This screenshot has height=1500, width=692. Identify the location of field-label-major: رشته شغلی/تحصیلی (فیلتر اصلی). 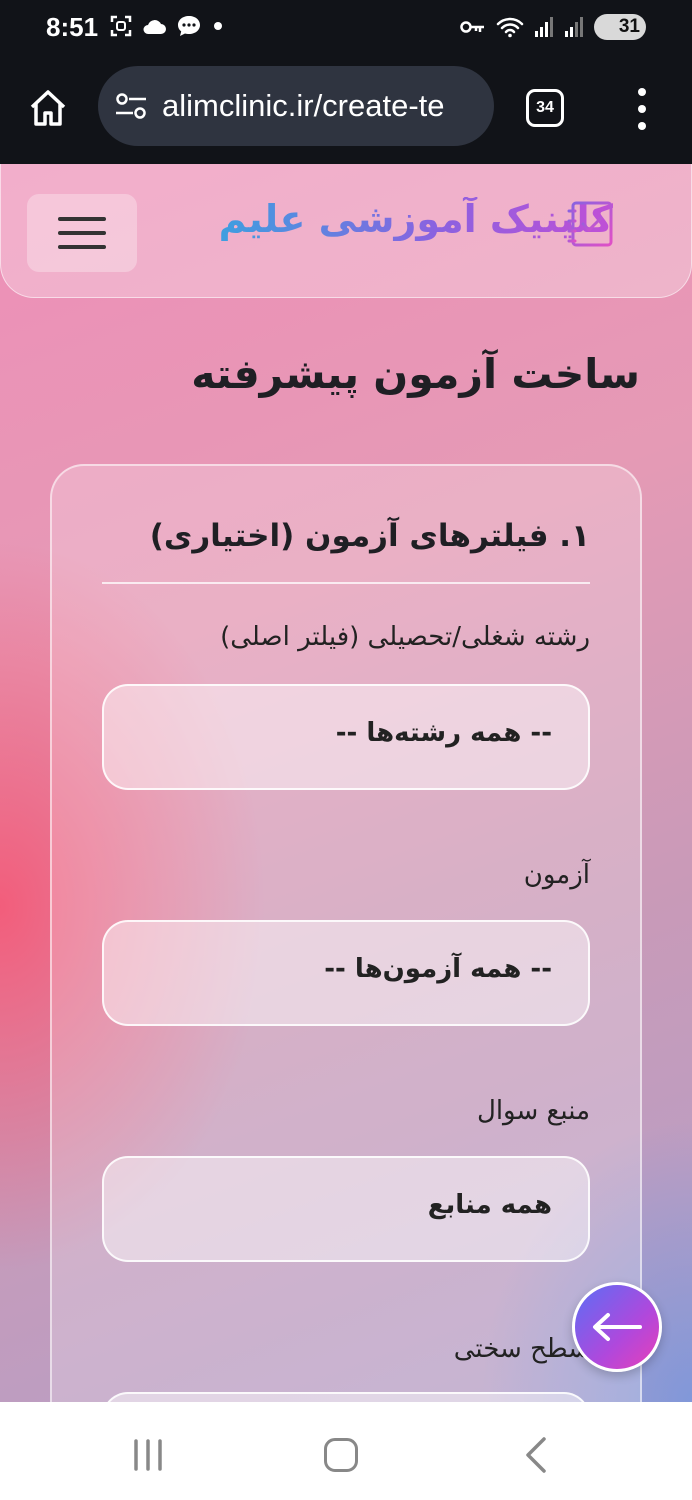
(405, 637).